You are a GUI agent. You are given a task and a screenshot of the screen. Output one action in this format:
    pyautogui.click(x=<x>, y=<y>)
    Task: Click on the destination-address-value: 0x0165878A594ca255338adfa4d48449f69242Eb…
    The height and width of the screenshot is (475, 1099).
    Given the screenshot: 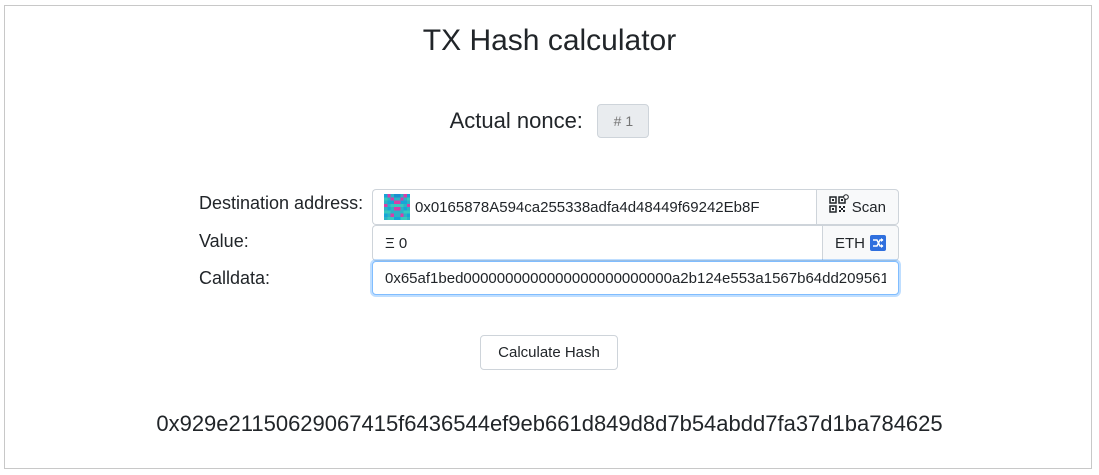 What is the action you would take?
    pyautogui.click(x=587, y=207)
    